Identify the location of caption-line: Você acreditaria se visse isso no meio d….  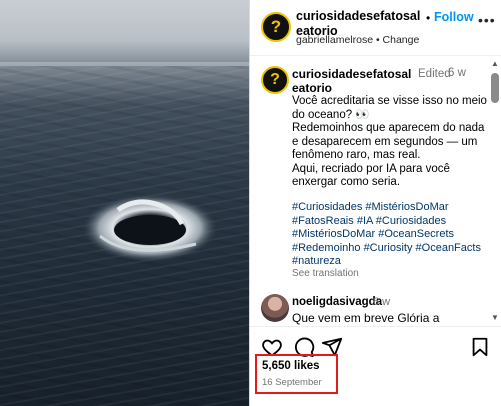
(391, 108).